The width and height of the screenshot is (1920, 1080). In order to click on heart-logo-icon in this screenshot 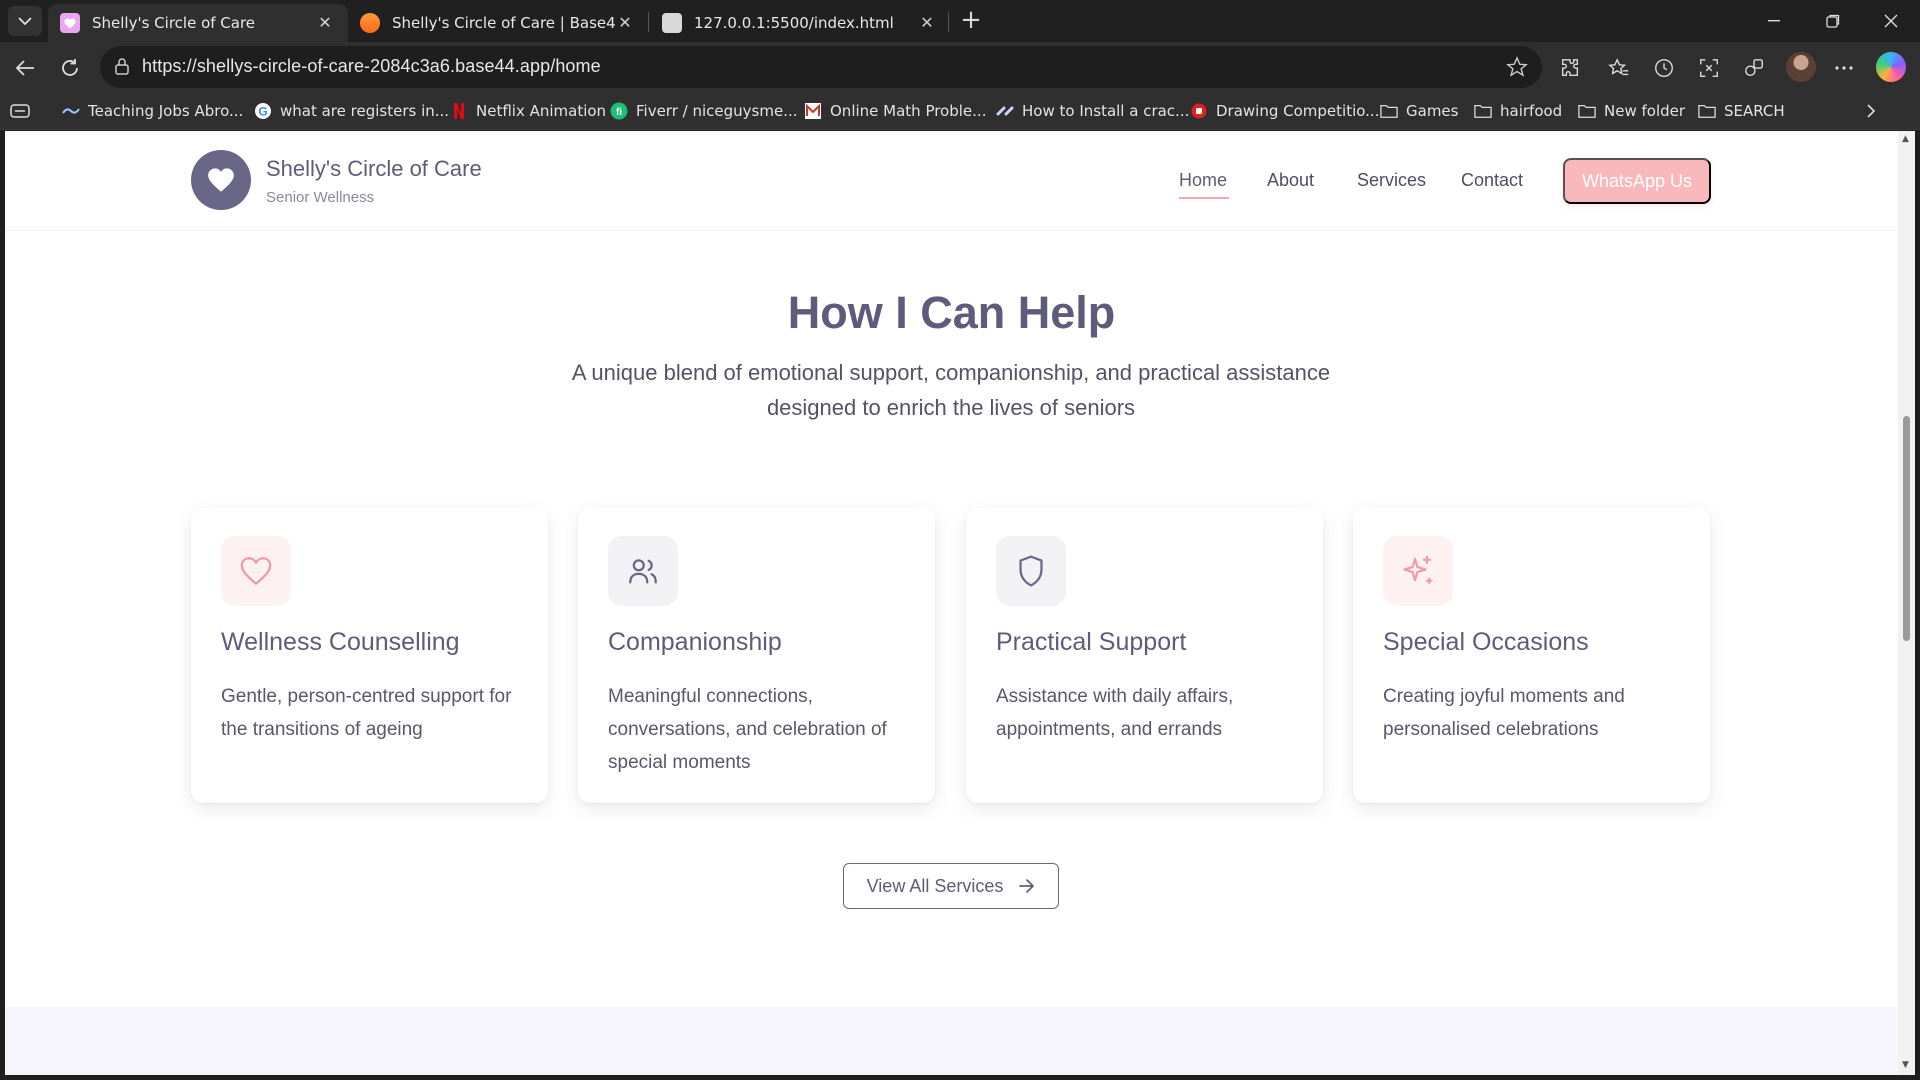, I will do `click(221, 180)`.